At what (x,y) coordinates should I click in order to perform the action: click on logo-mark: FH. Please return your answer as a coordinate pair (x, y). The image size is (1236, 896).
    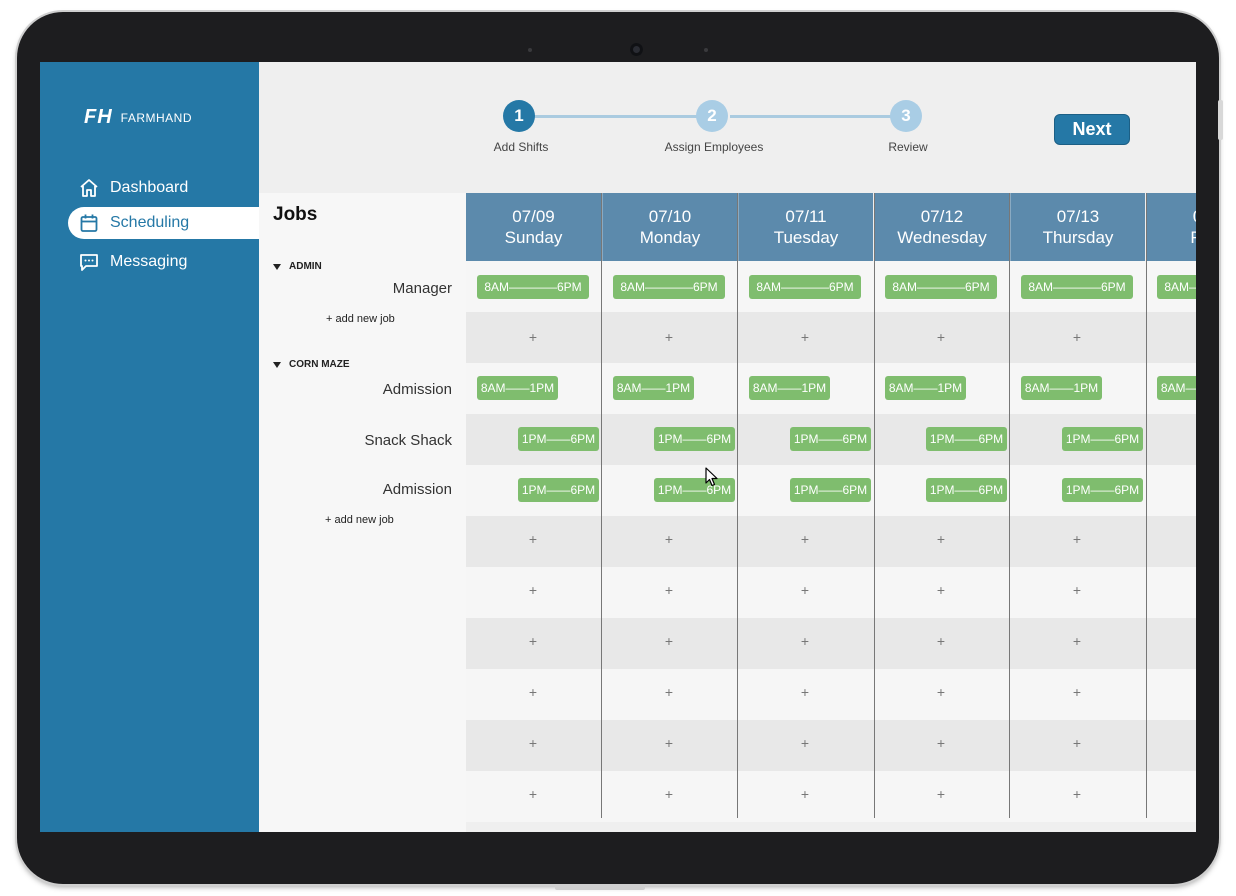
    Looking at the image, I should click on (98, 117).